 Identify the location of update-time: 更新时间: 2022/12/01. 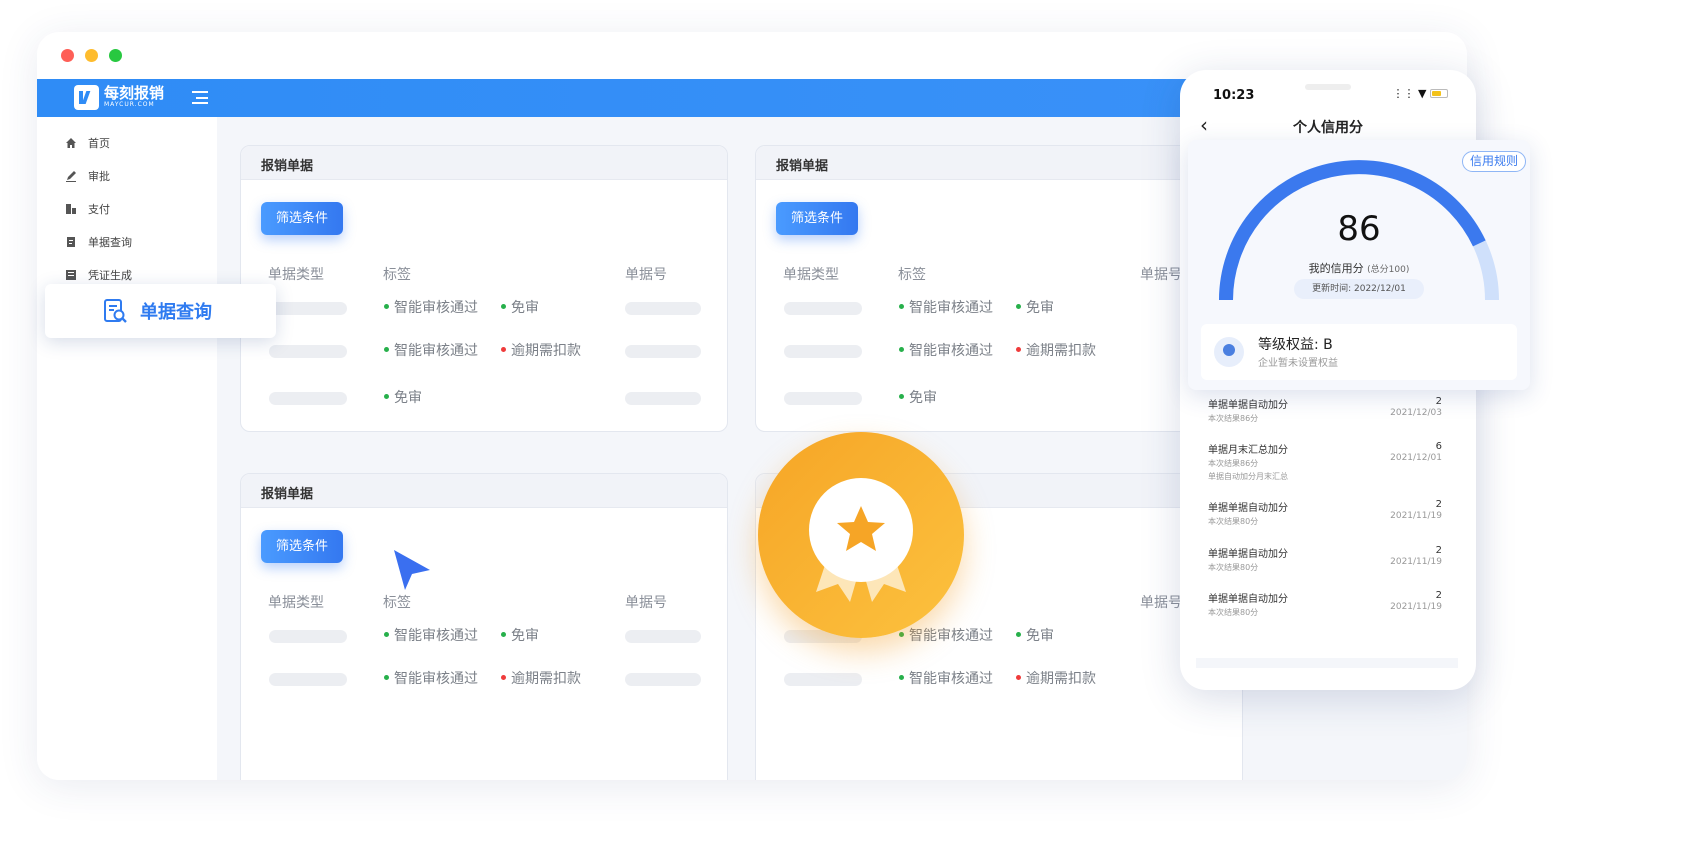
(1359, 289).